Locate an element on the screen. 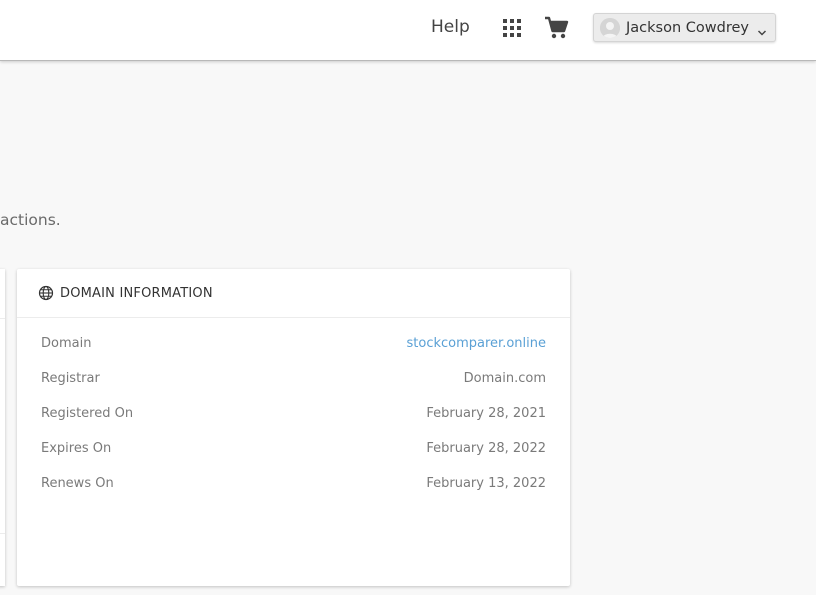 The image size is (816, 595). info-label: Registered On is located at coordinates (87, 413).